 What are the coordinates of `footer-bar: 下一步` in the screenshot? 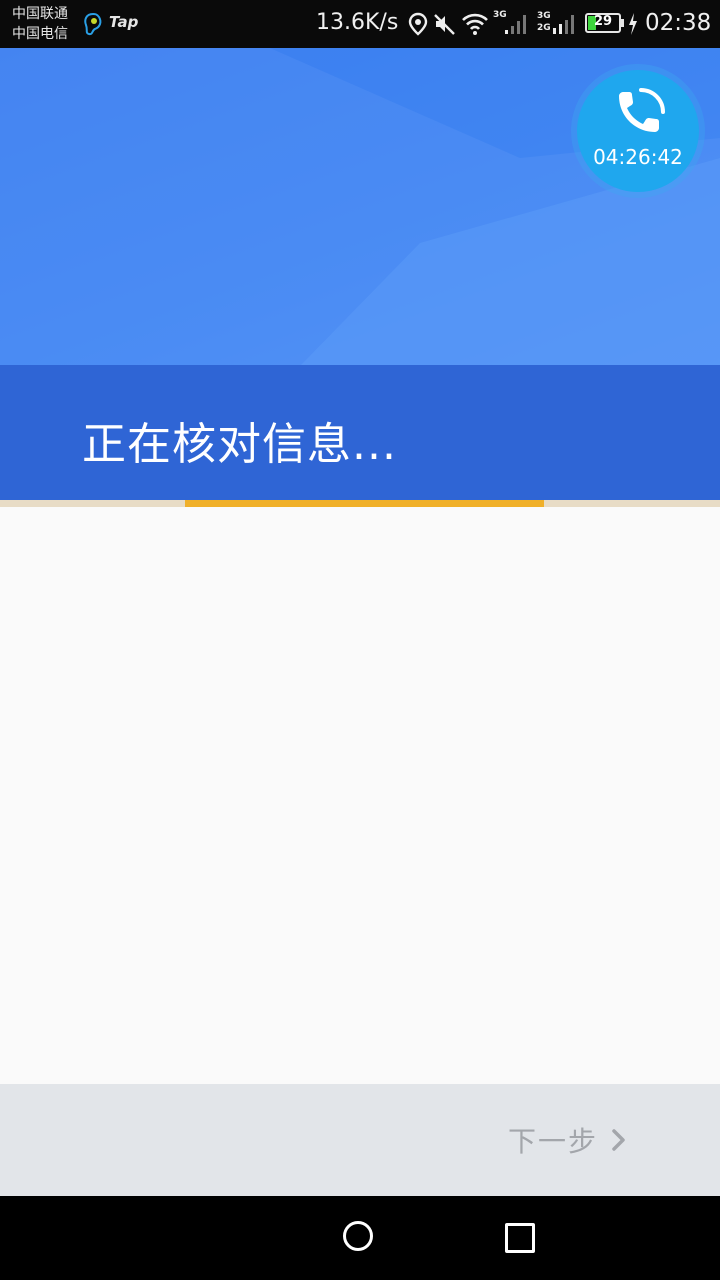 It's located at (360, 1140).